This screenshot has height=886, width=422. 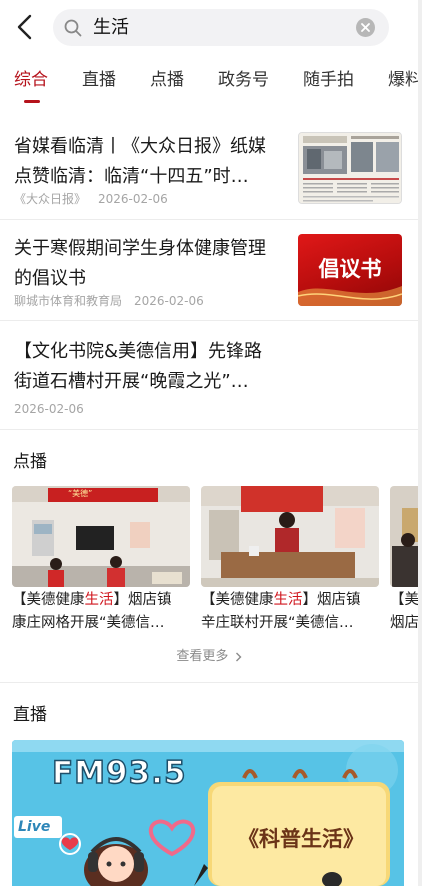 What do you see at coordinates (202, 656) in the screenshot?
I see `view-more-label: 查看更多` at bounding box center [202, 656].